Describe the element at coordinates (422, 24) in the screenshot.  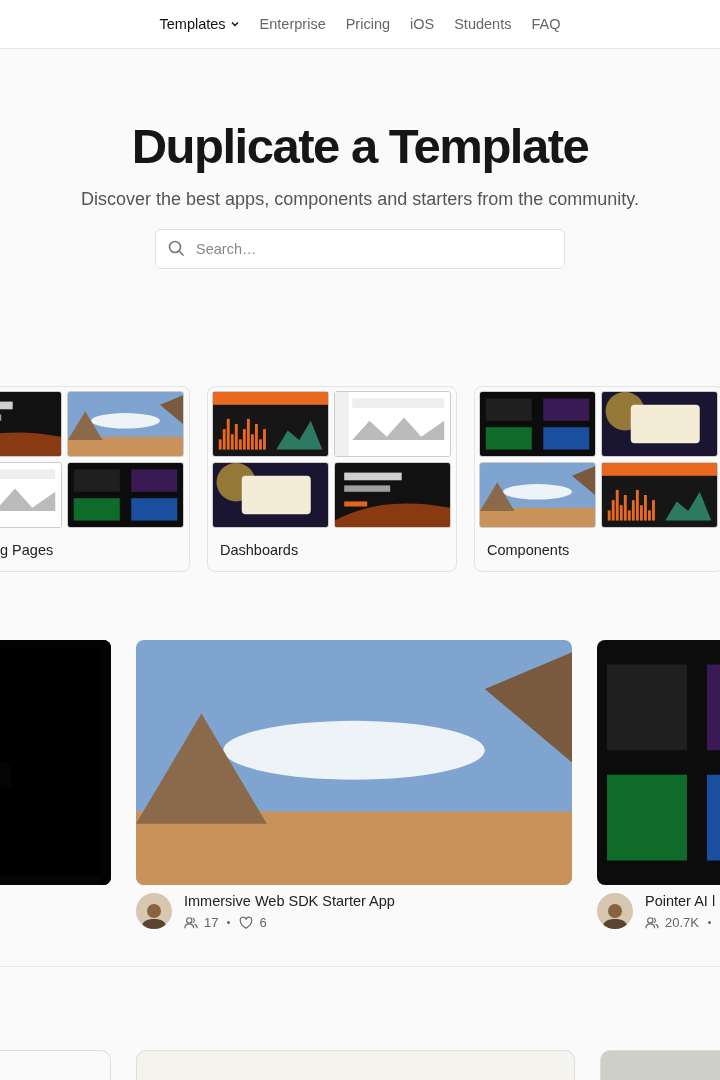
I see `nav-link: iOS` at that location.